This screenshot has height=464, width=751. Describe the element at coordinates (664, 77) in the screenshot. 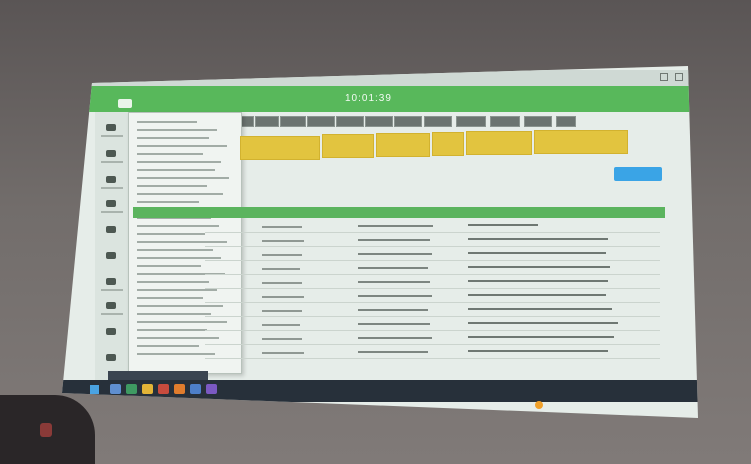

I see `minimize-icon` at that location.